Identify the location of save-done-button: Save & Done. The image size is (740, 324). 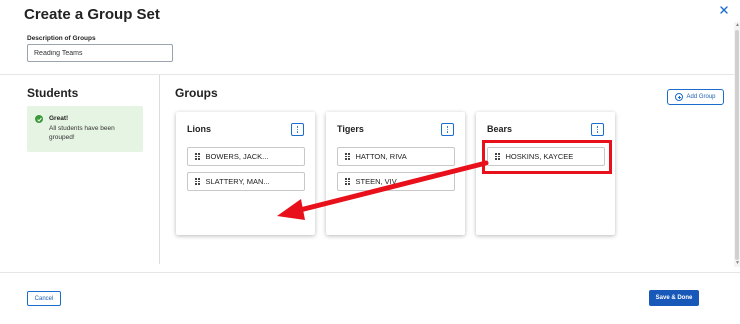
(674, 298).